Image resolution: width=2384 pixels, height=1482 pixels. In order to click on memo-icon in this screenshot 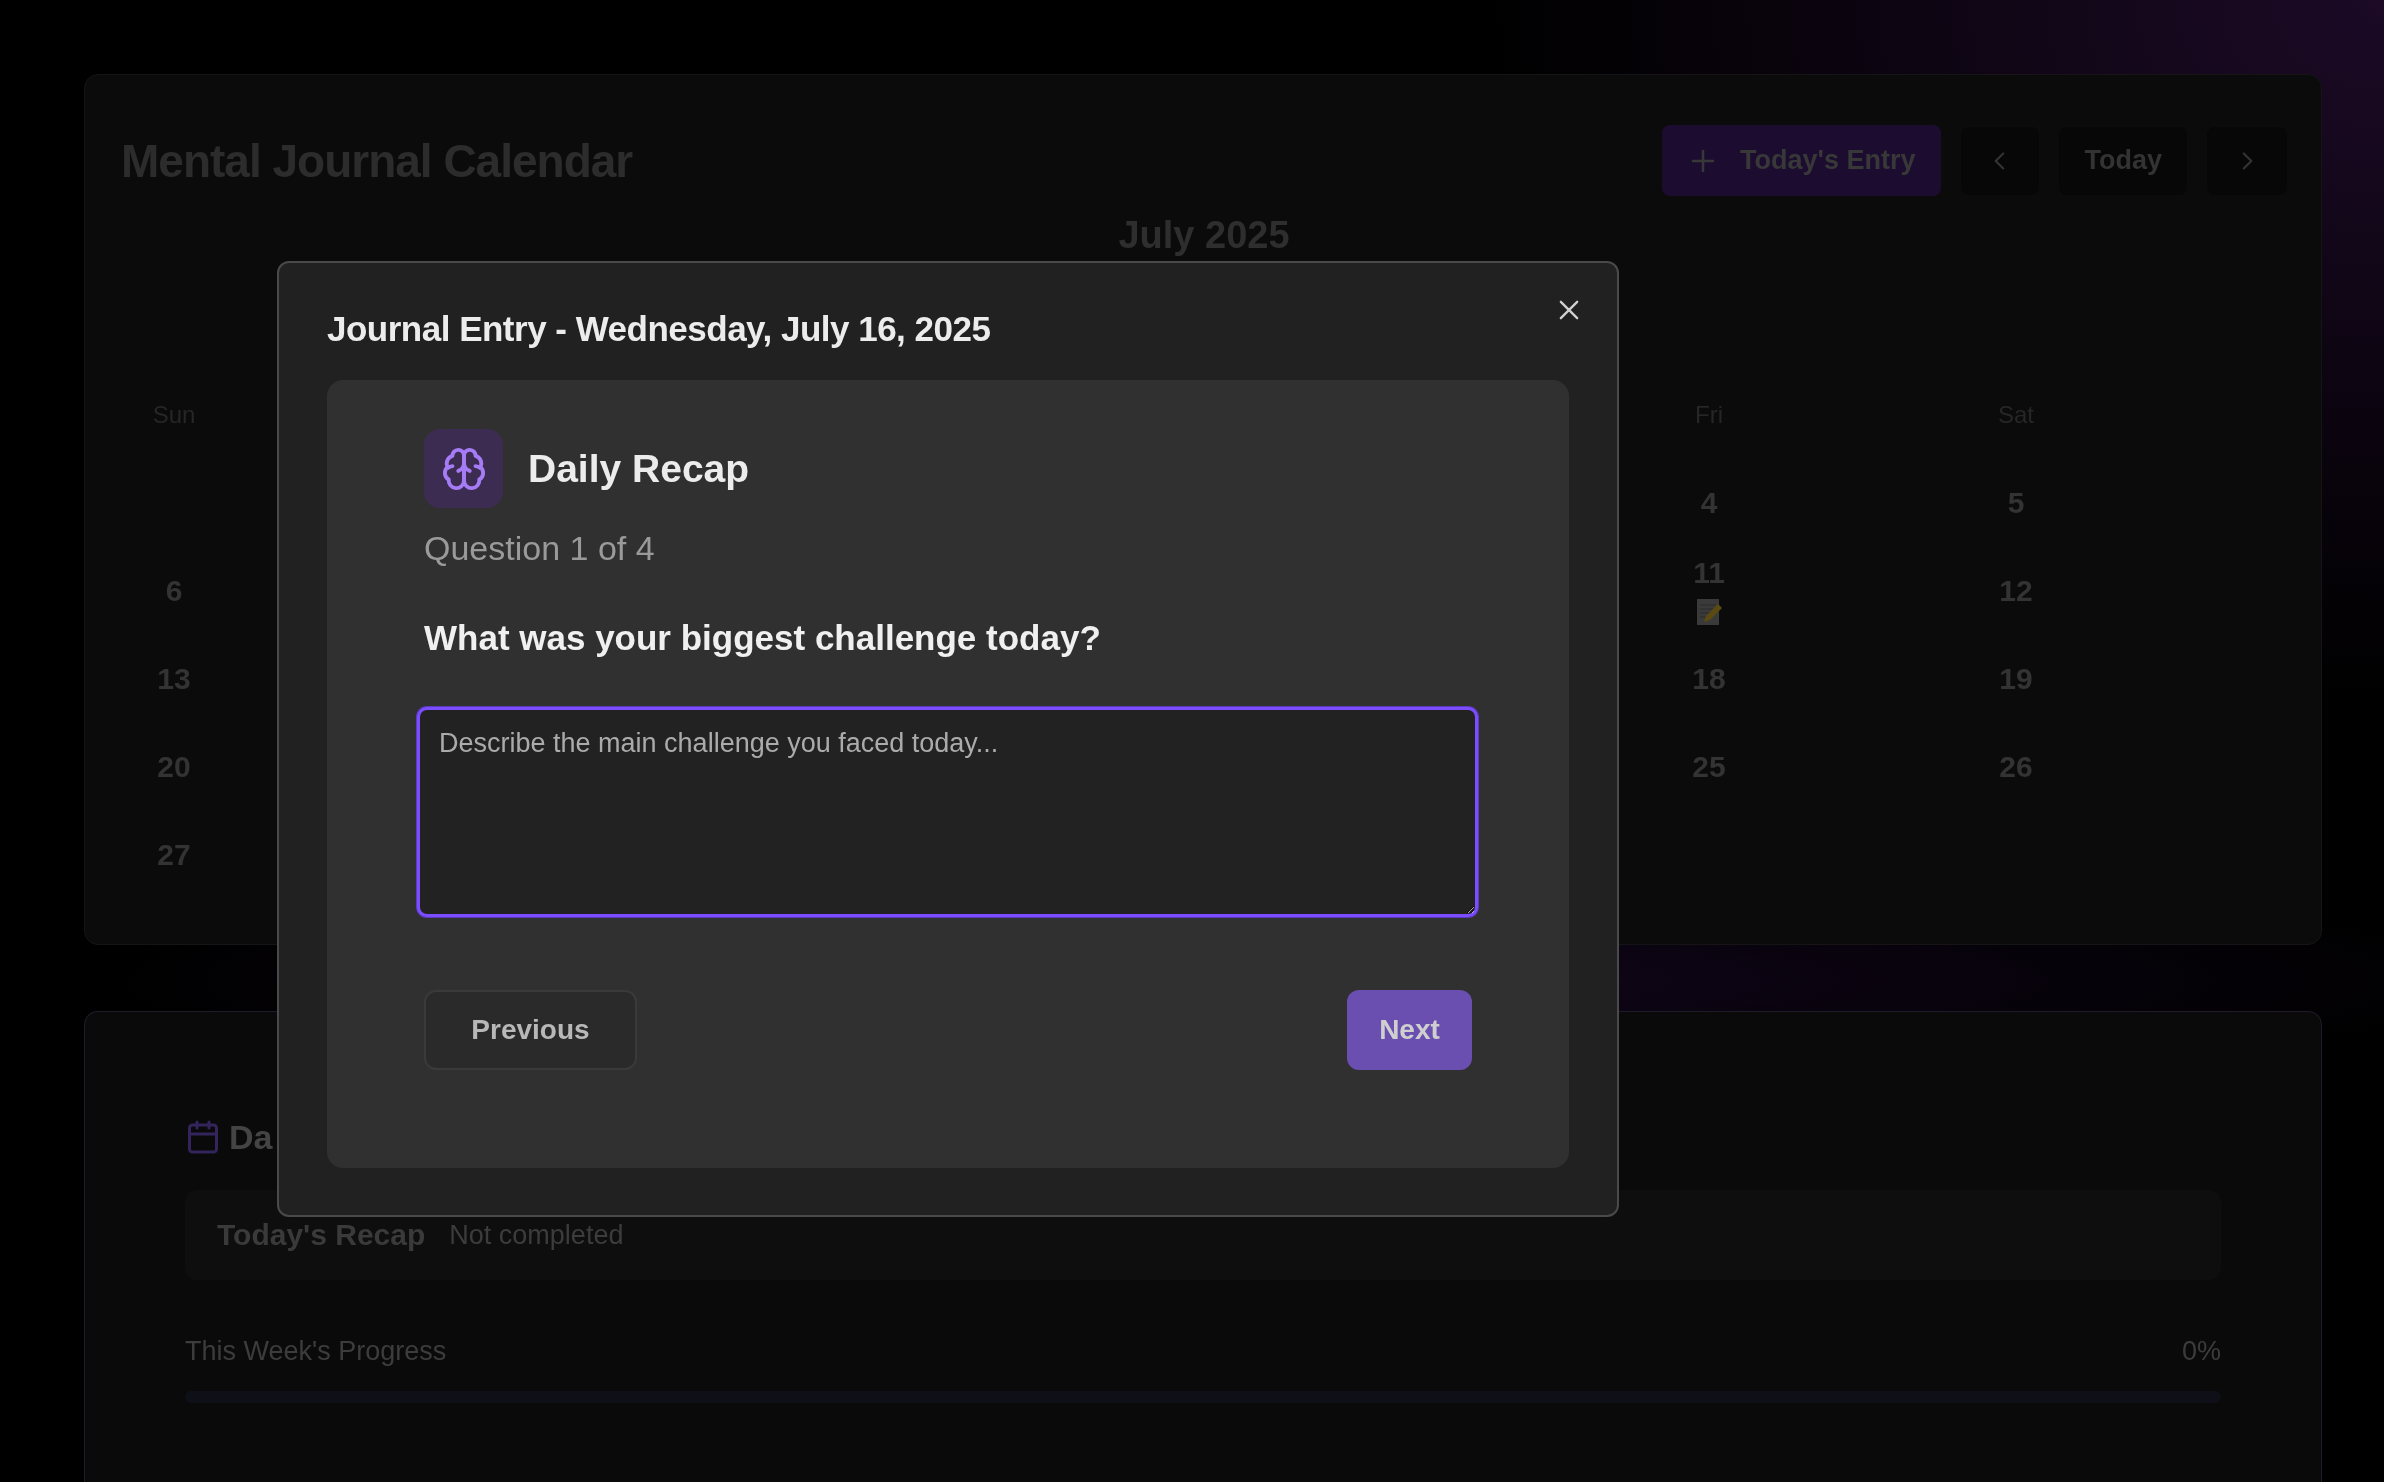, I will do `click(1709, 612)`.